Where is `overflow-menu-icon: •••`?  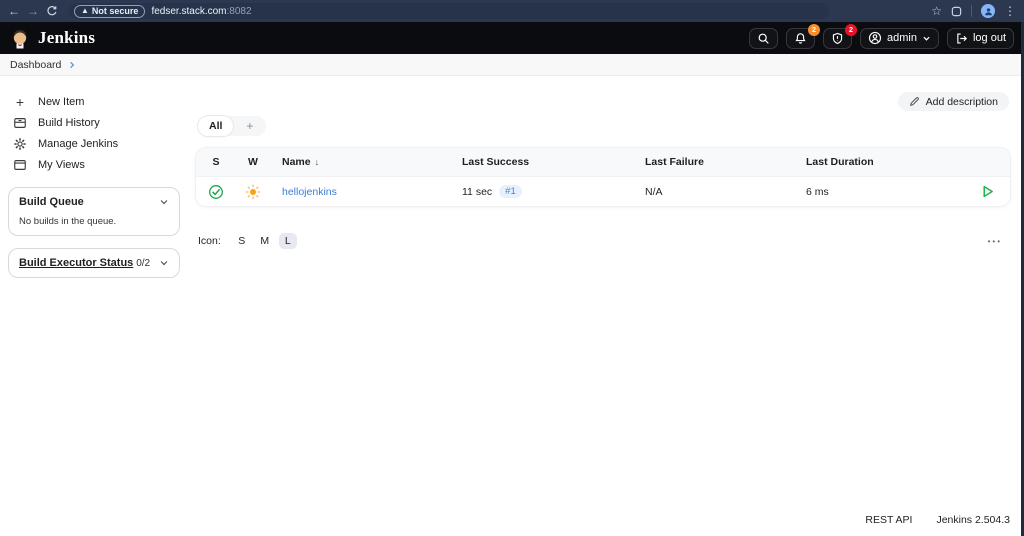
overflow-menu-icon: ••• is located at coordinates (995, 241).